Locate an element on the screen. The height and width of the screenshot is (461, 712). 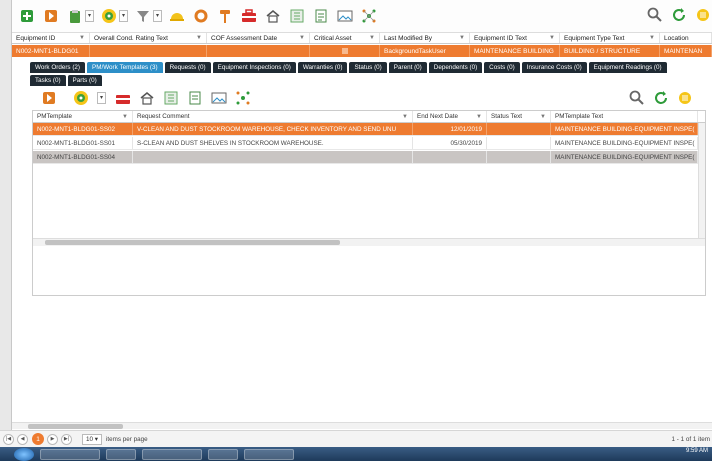
col-header-equipment-id: Equipment ID ▼ is located at coordinates (51, 38).